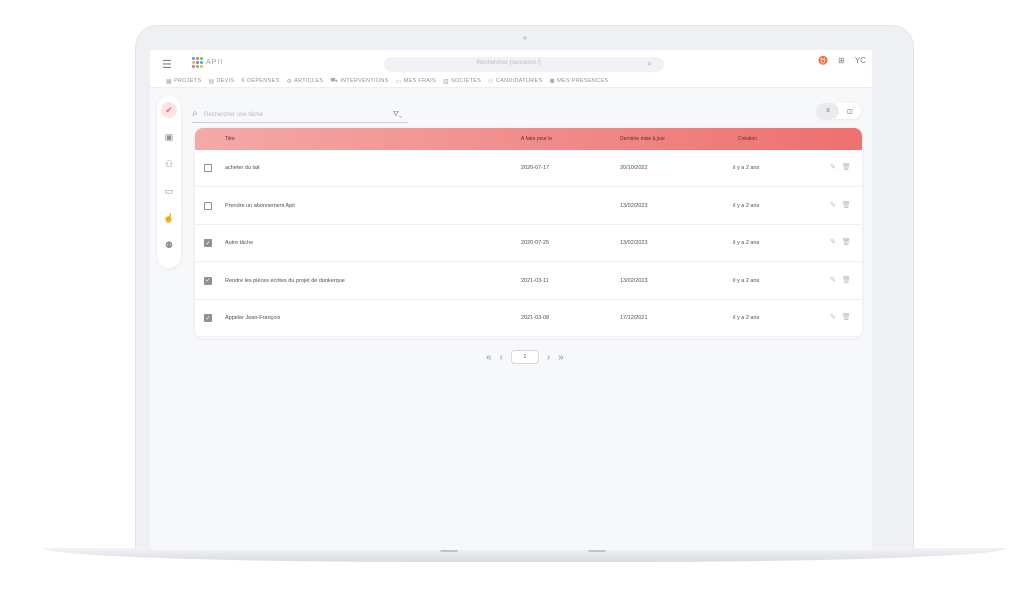  What do you see at coordinates (243, 81) in the screenshot?
I see `euro-icon: €` at bounding box center [243, 81].